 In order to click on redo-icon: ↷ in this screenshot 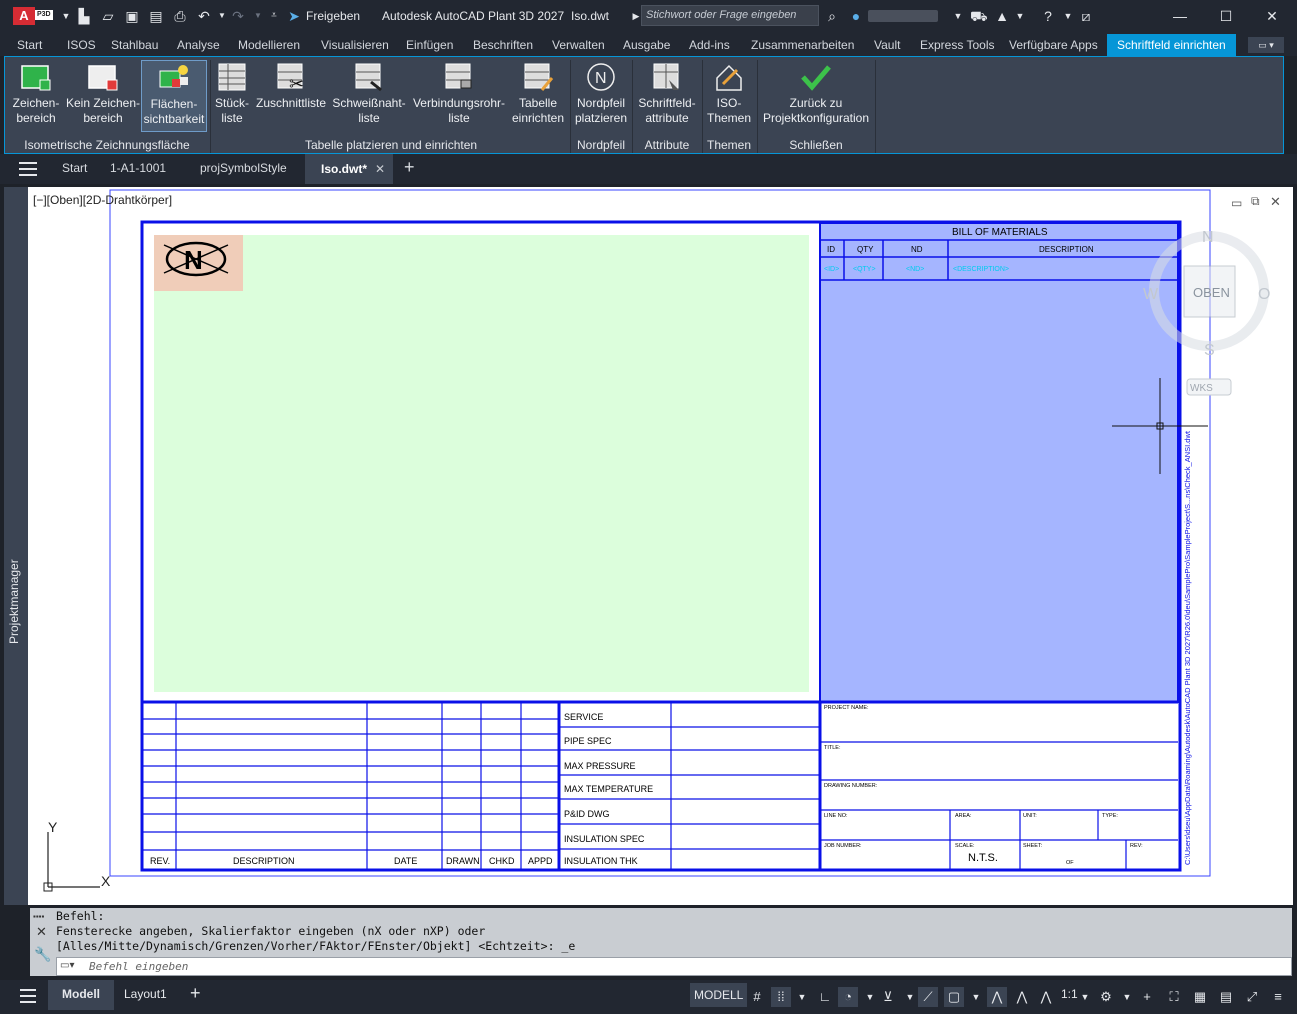, I will do `click(238, 16)`.